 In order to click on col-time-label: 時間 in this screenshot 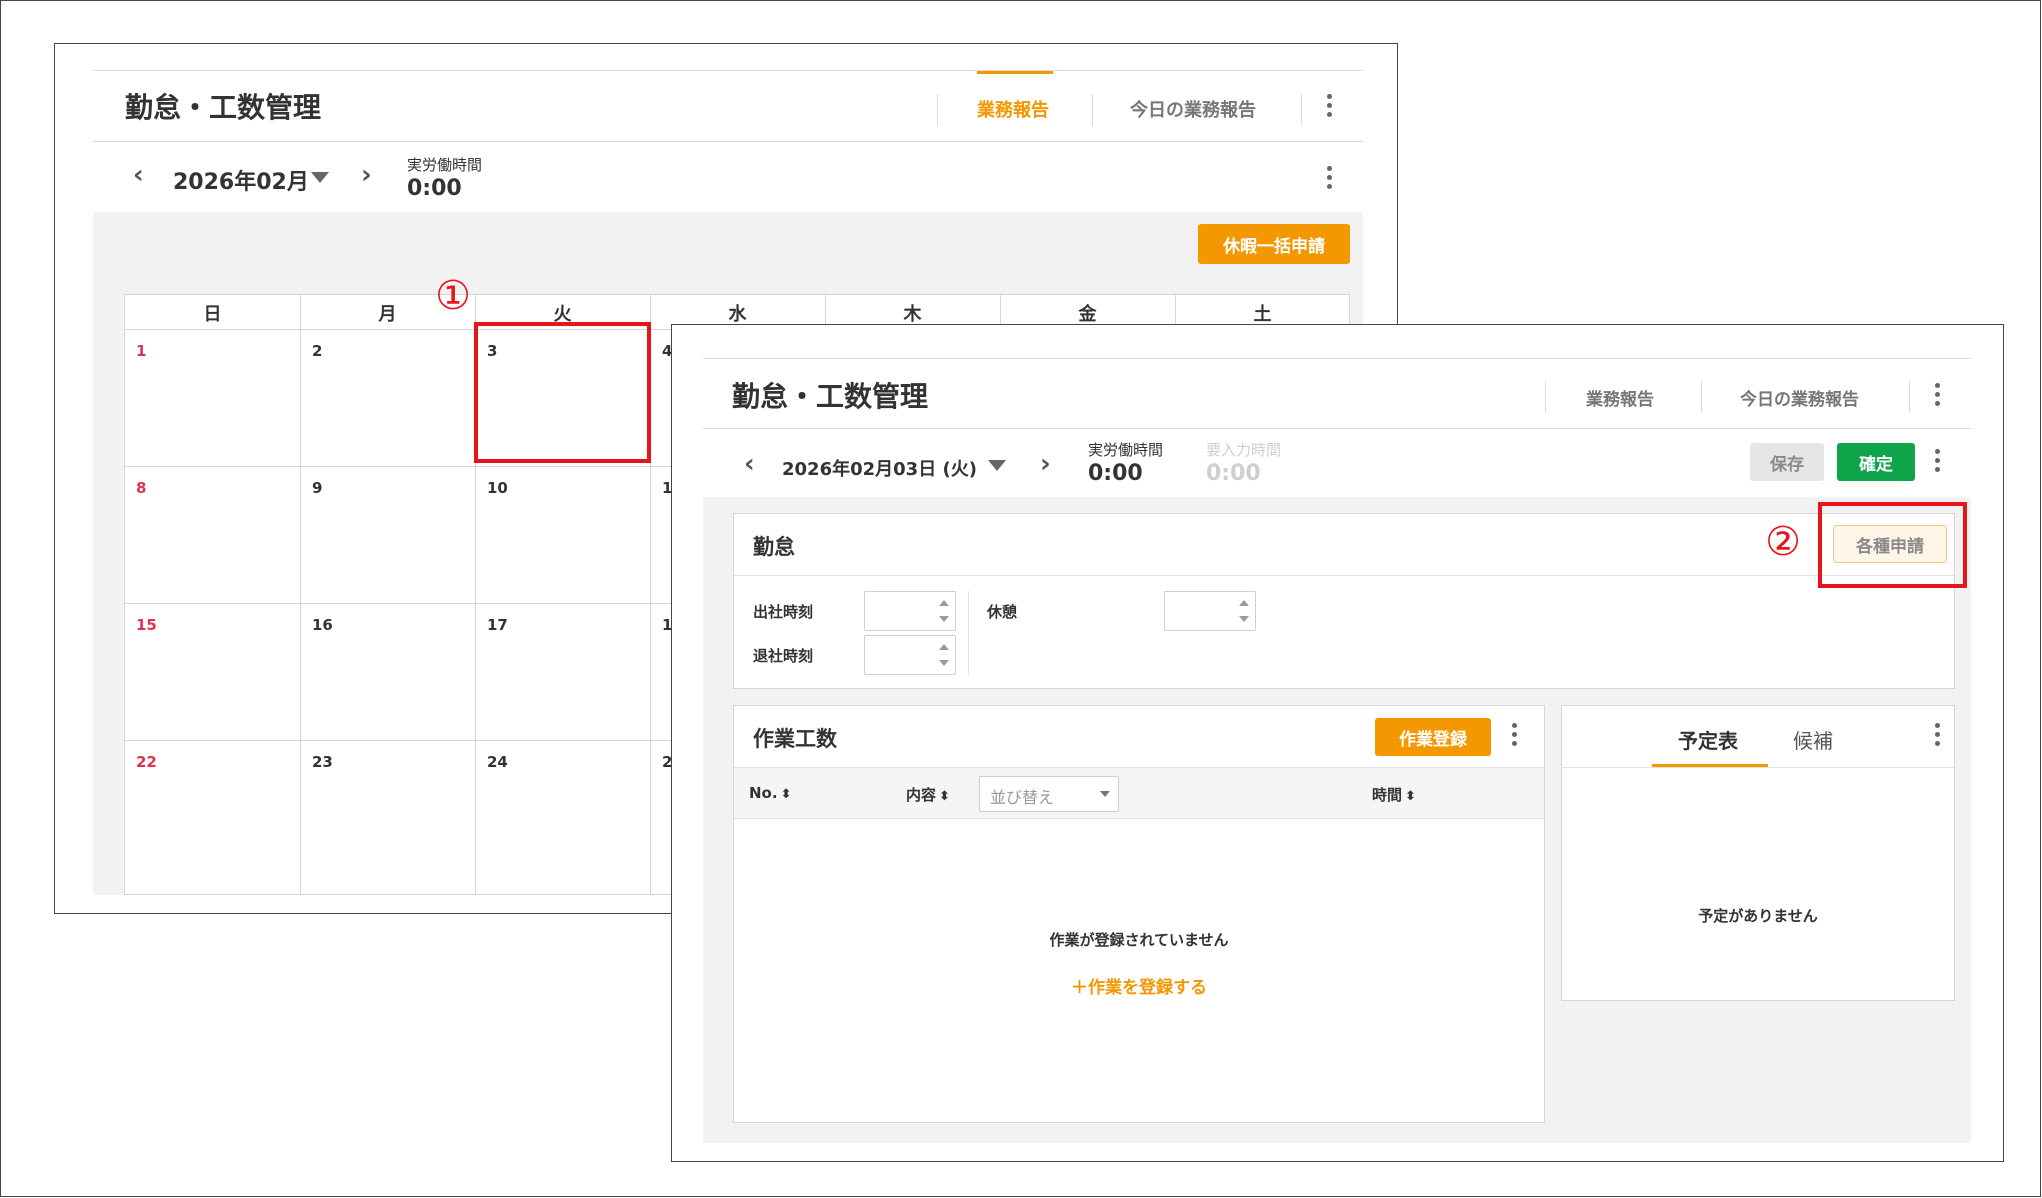, I will do `click(1387, 795)`.